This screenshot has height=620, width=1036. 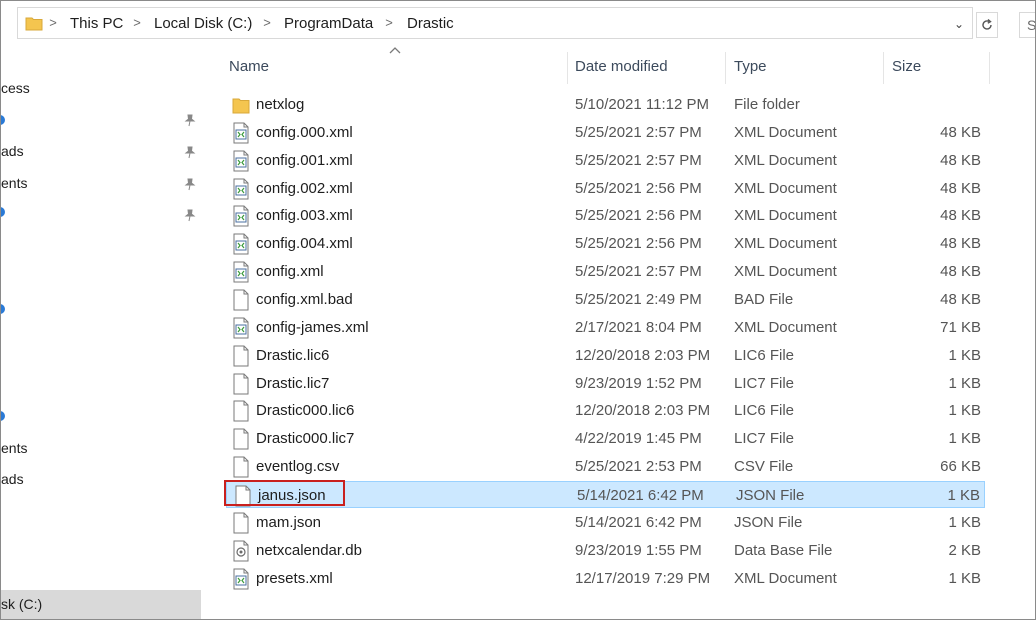 What do you see at coordinates (638, 299) in the screenshot?
I see `file-date-modified: 5/25/2021 2:49 PM` at bounding box center [638, 299].